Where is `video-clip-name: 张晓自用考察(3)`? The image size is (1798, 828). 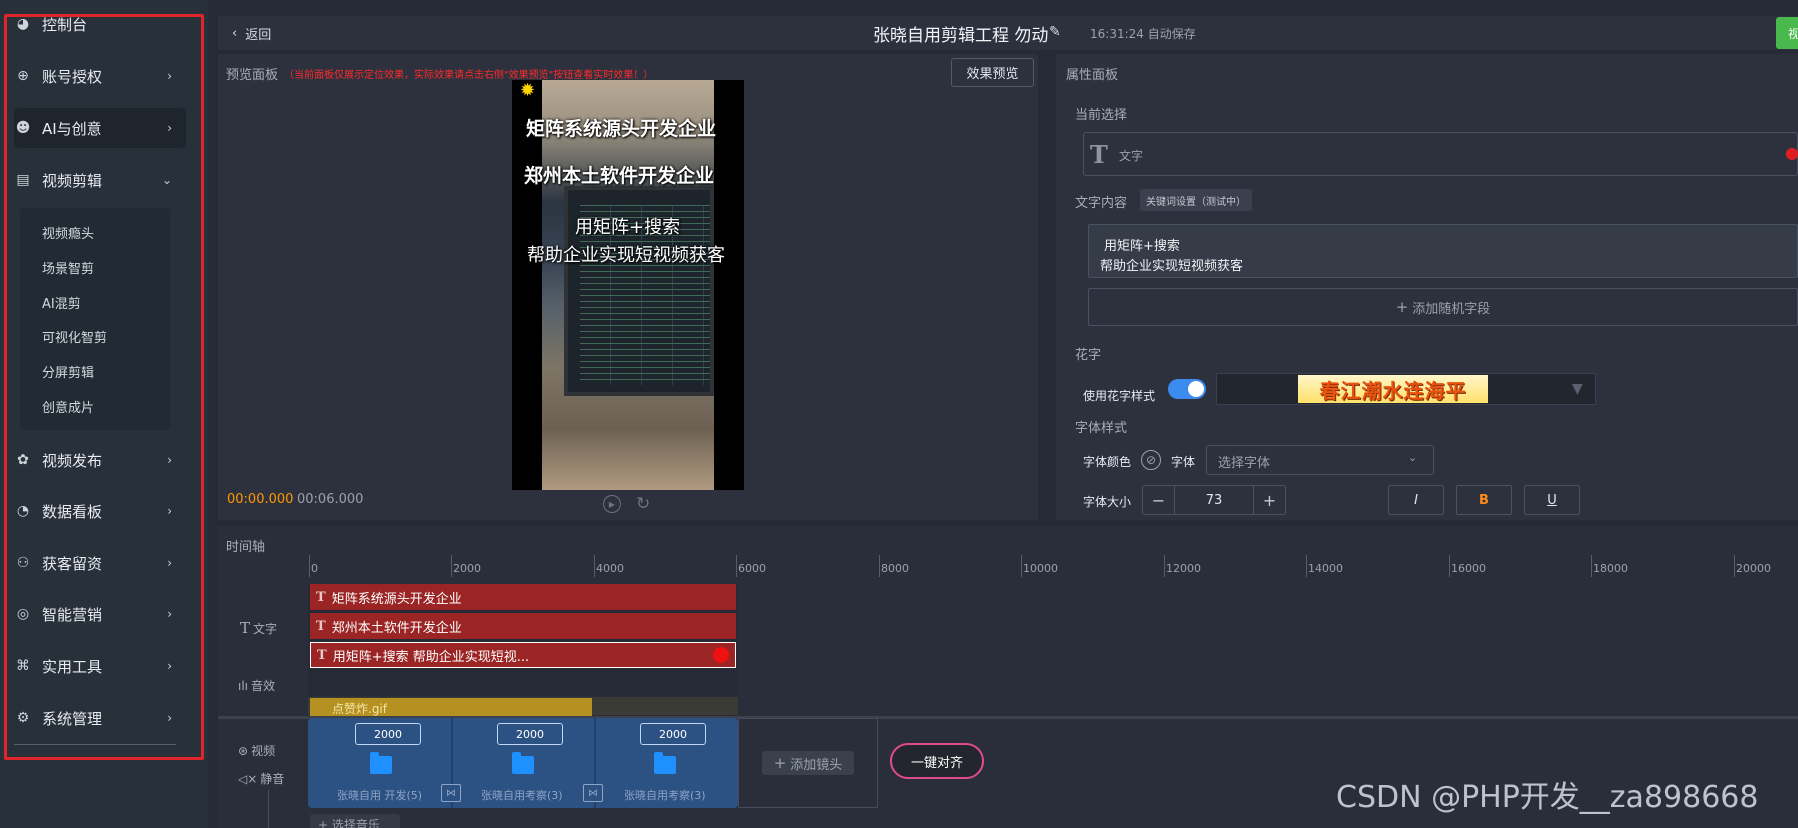
video-clip-name: 张晓自用考察(3) is located at coordinates (522, 795).